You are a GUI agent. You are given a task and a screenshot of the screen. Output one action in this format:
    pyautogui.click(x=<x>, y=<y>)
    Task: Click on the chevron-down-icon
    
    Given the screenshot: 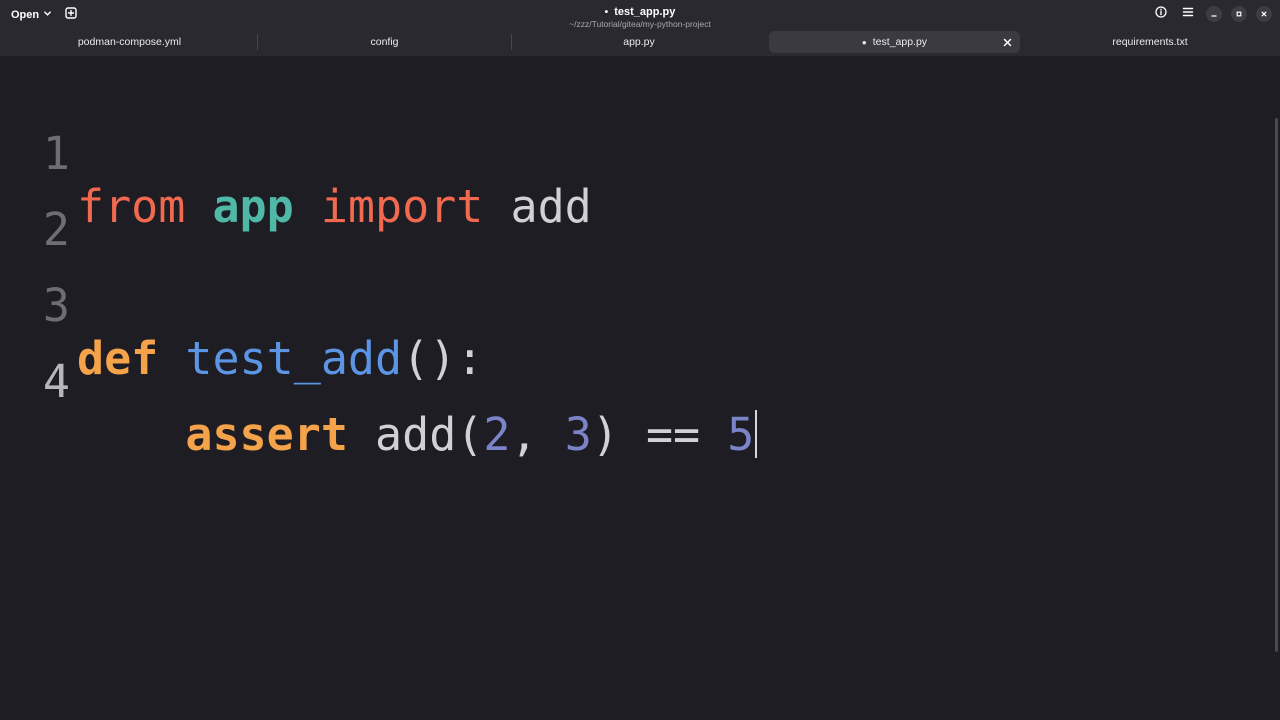 What is the action you would take?
    pyautogui.click(x=47, y=15)
    